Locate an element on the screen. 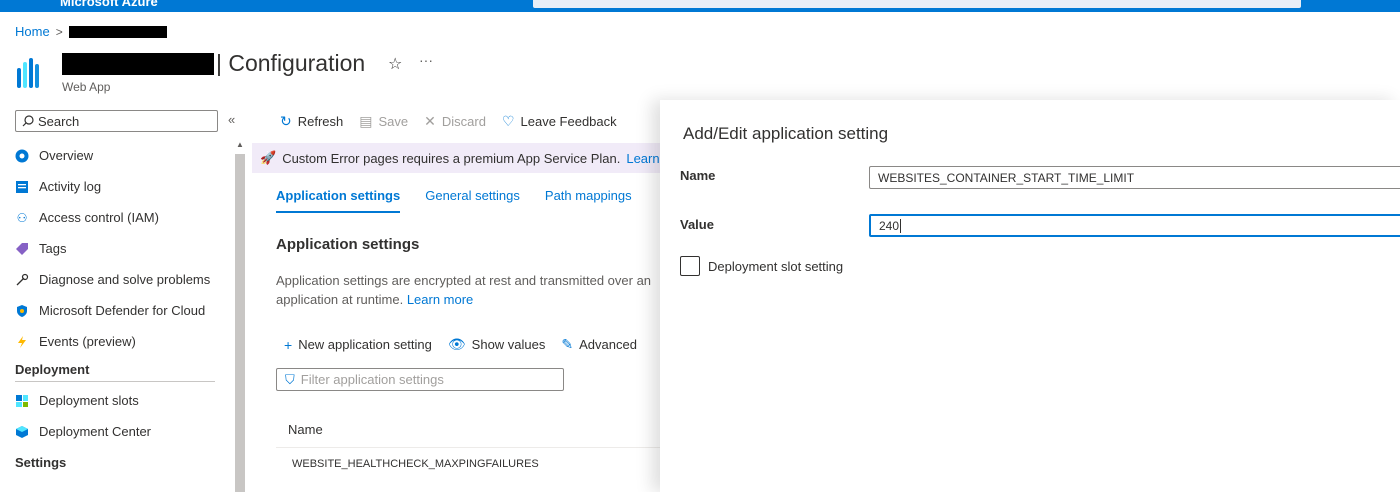  global-search-input is located at coordinates (917, 4).